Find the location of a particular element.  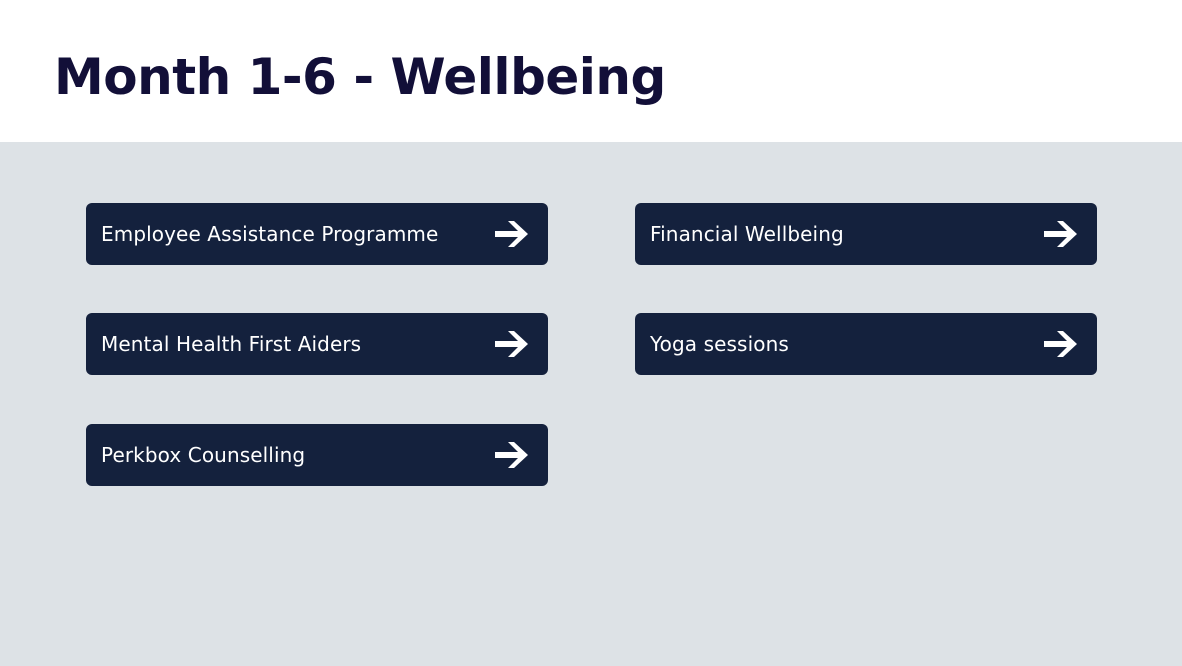

perkbox-counselling-button: Perkbox Counselling is located at coordinates (317, 455).